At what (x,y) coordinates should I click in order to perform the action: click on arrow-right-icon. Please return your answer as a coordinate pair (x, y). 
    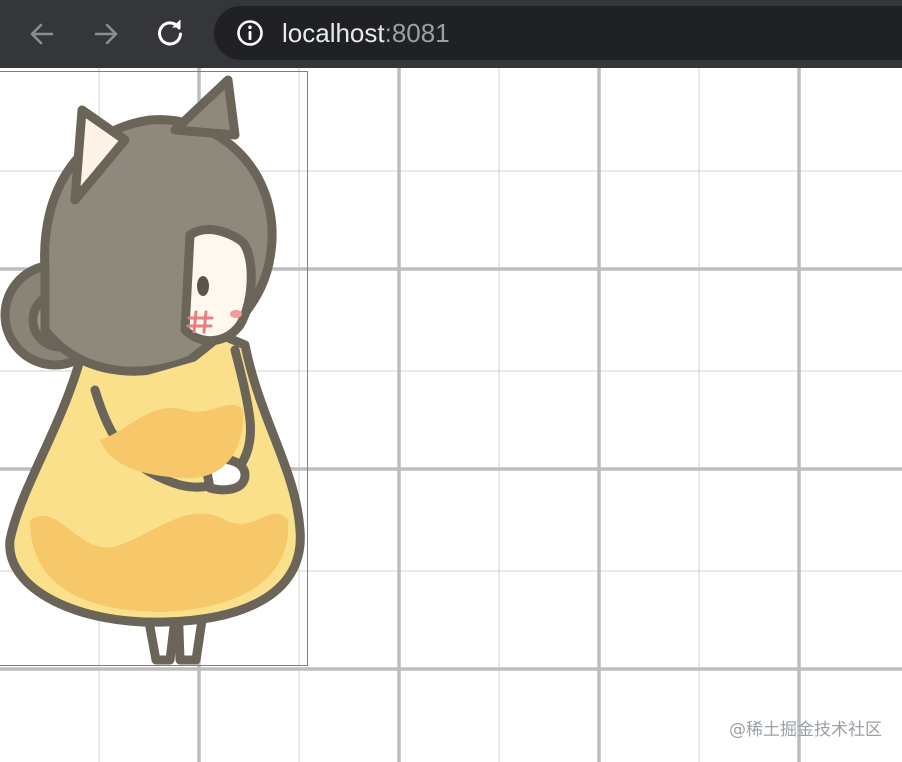
    Looking at the image, I should click on (106, 34).